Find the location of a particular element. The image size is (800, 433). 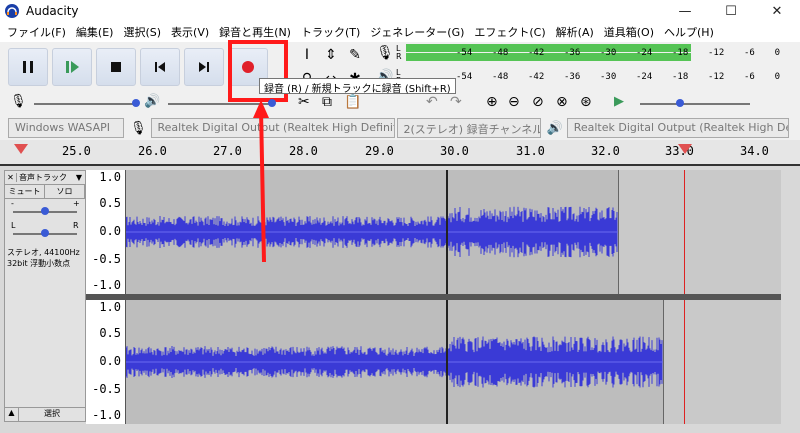

play-icon is located at coordinates (72, 67).